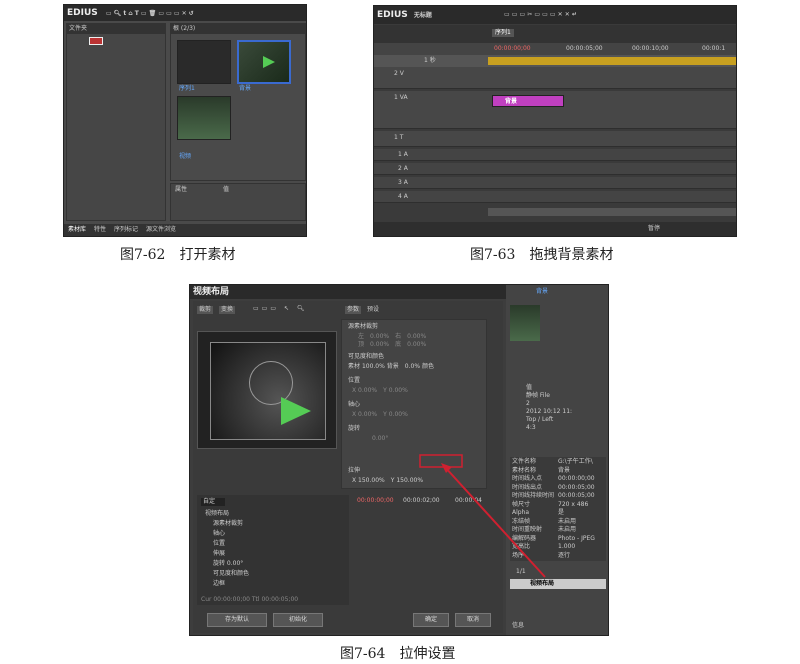  I want to click on track-4a: 4 A, so click(555, 197).